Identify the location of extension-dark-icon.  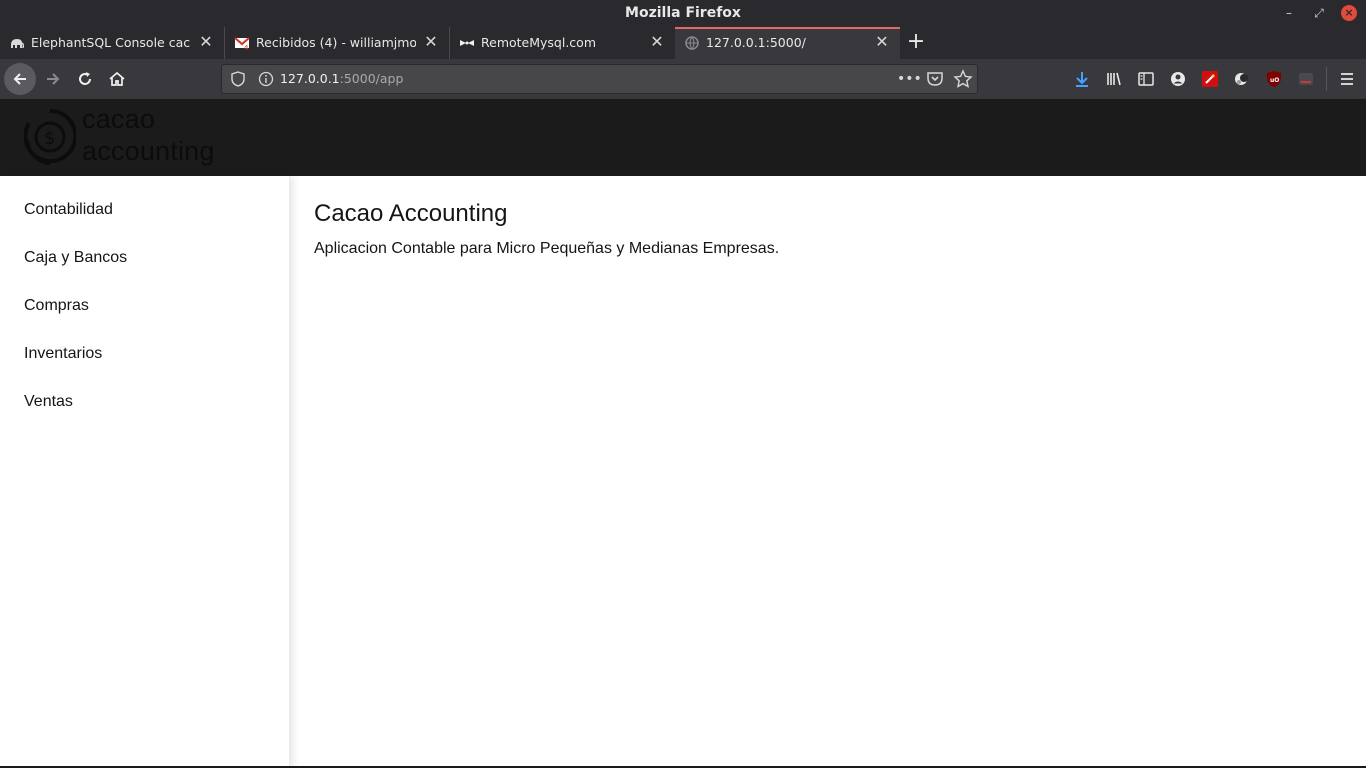
(1306, 79).